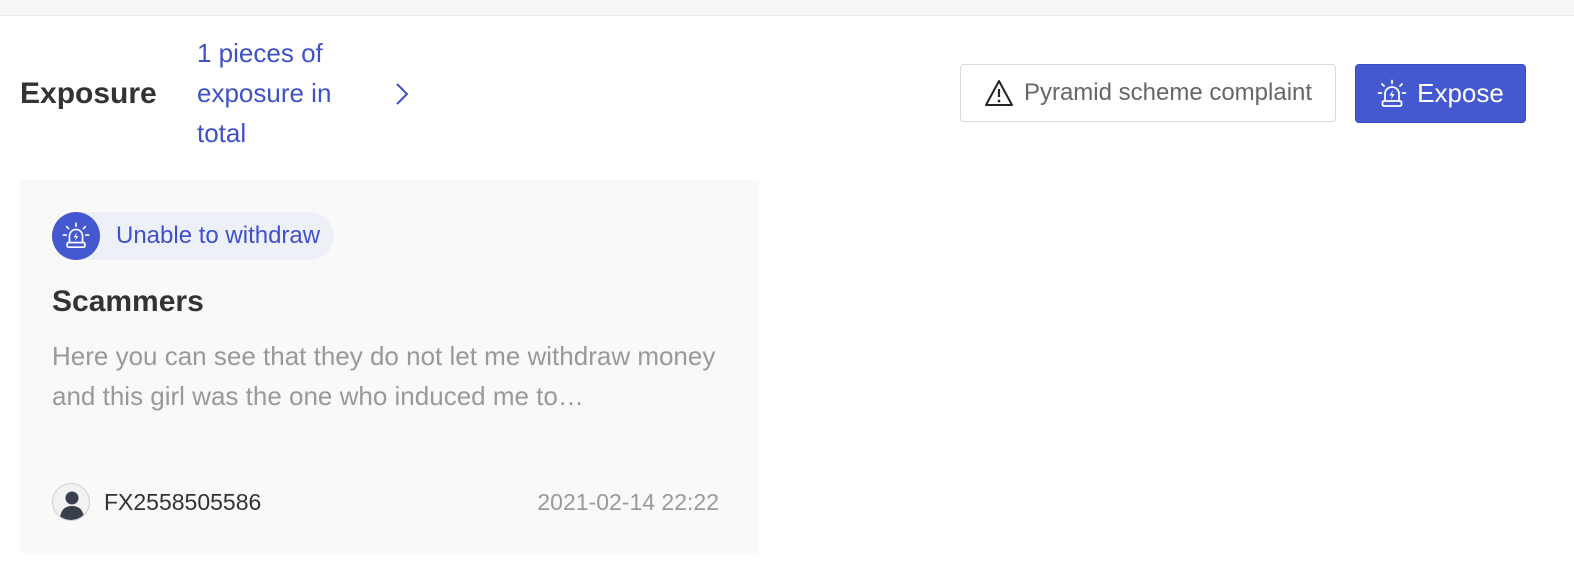  Describe the element at coordinates (88, 93) in the screenshot. I see `section-title: Exposure` at that location.